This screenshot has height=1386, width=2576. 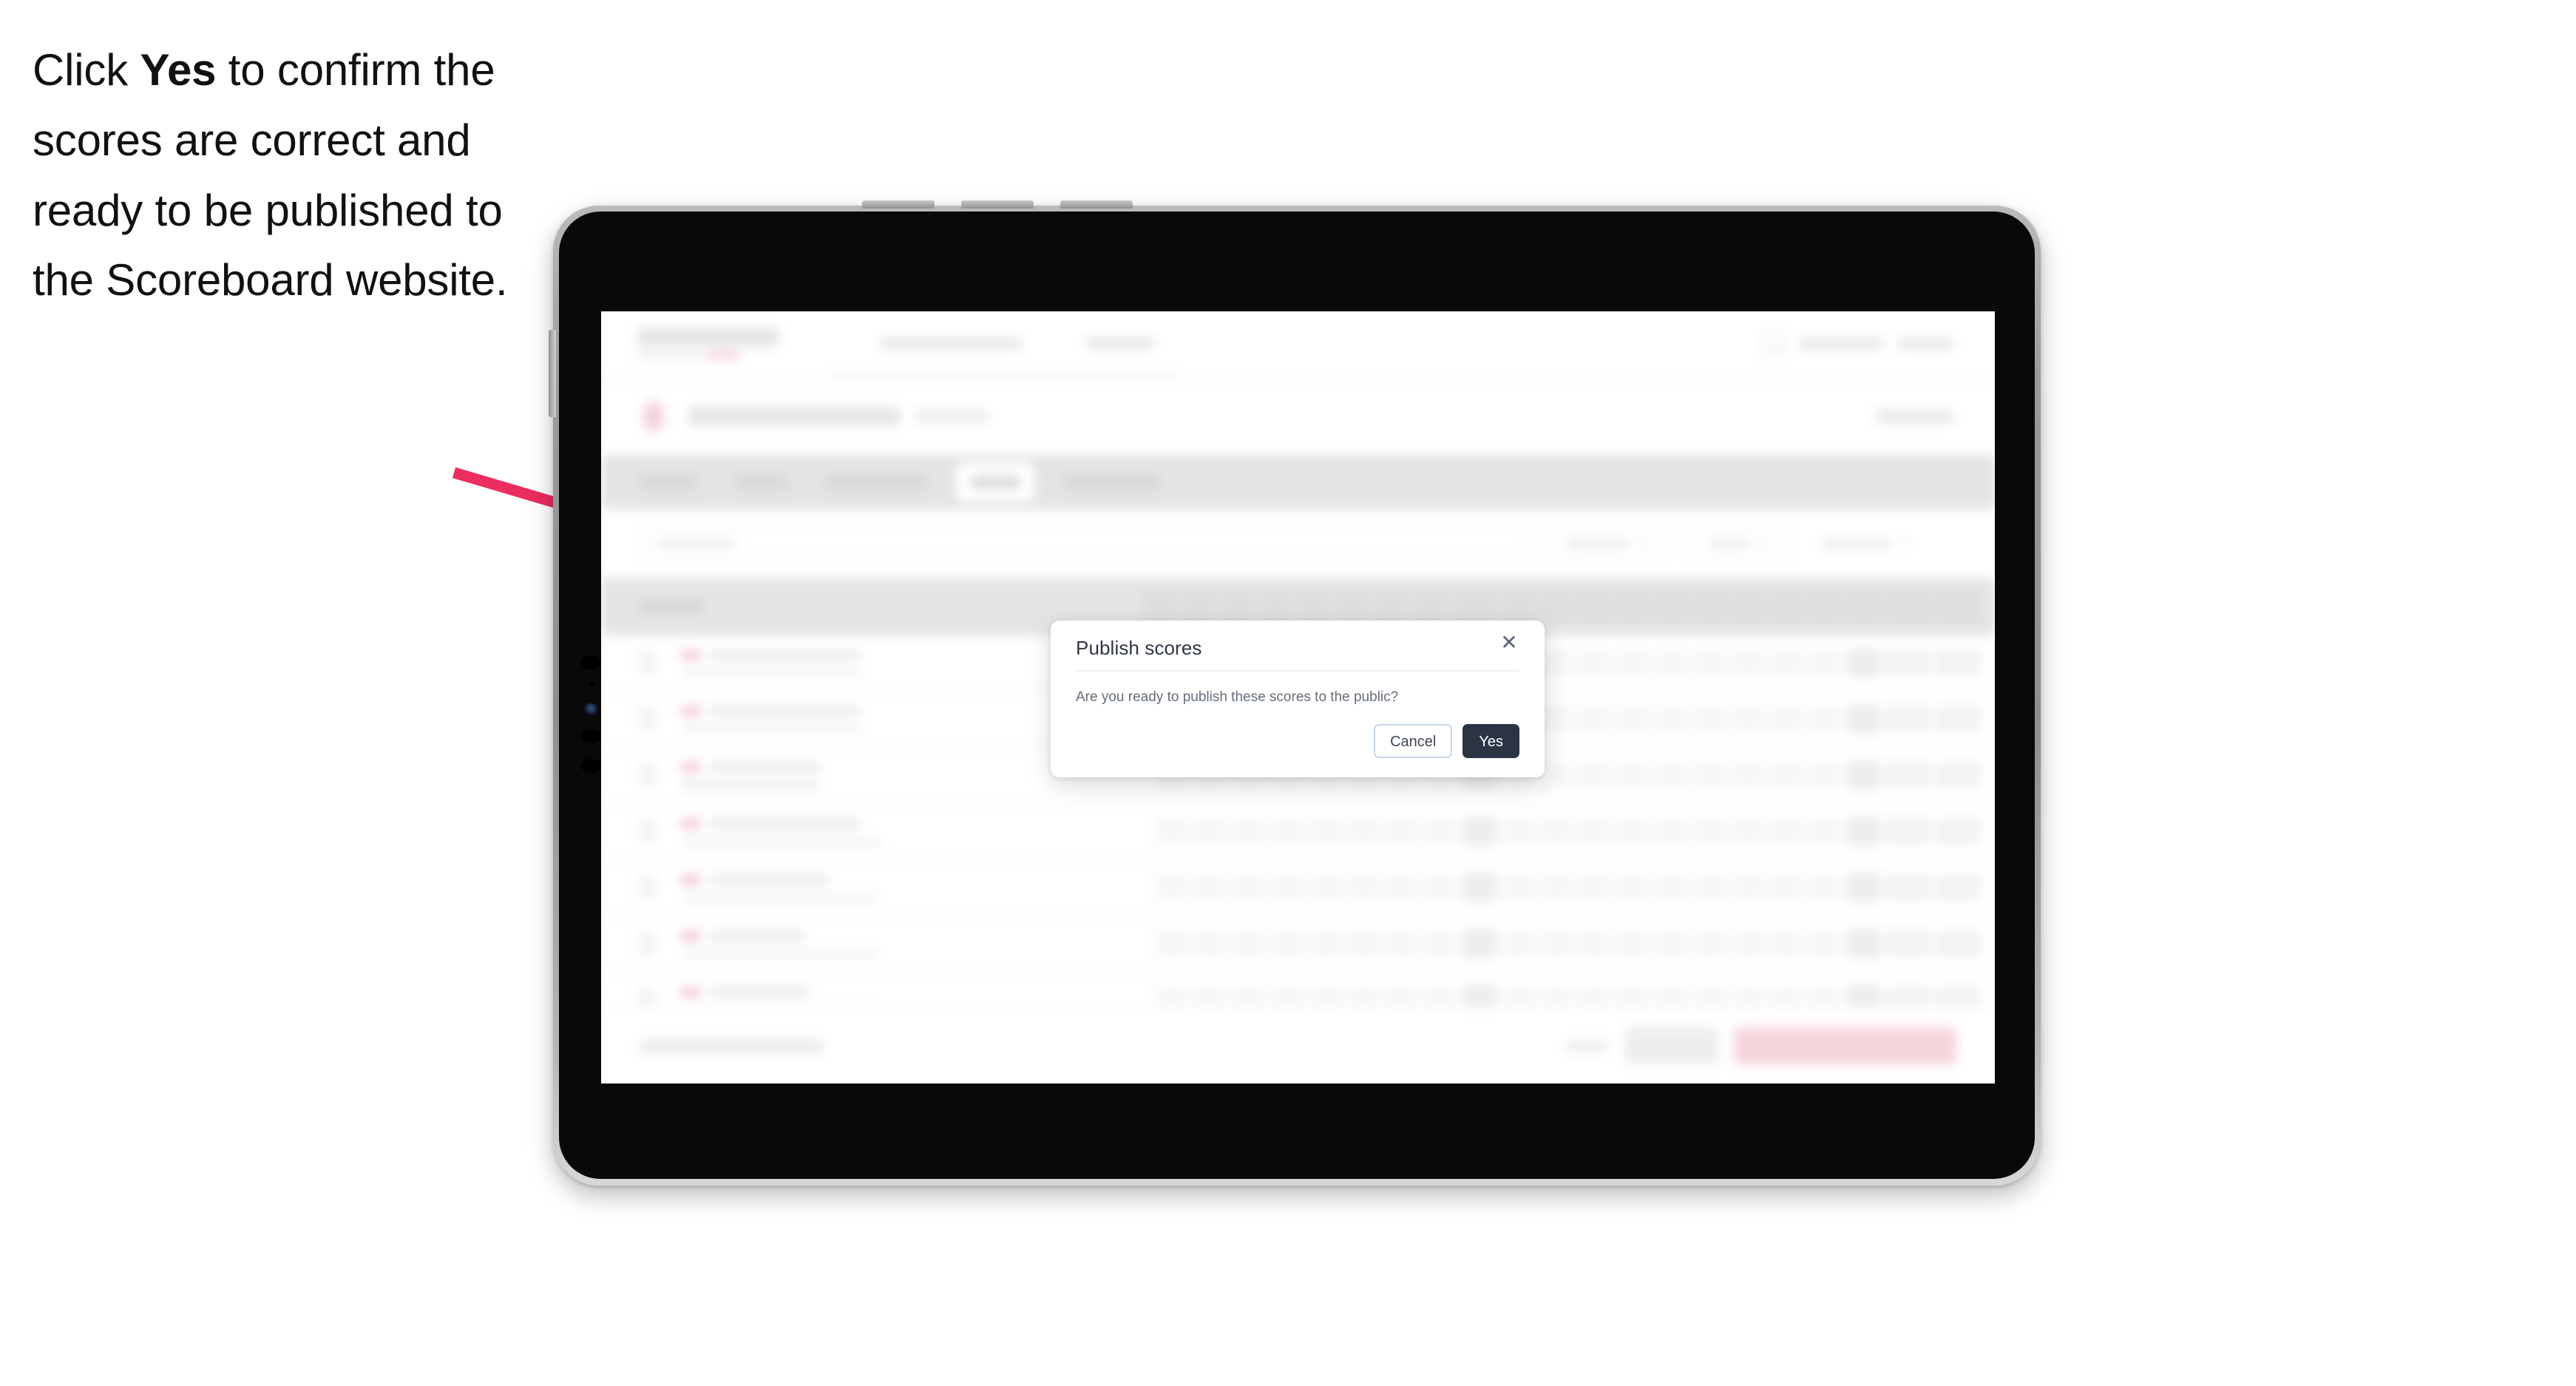 I want to click on volume-down-button, so click(x=997, y=204).